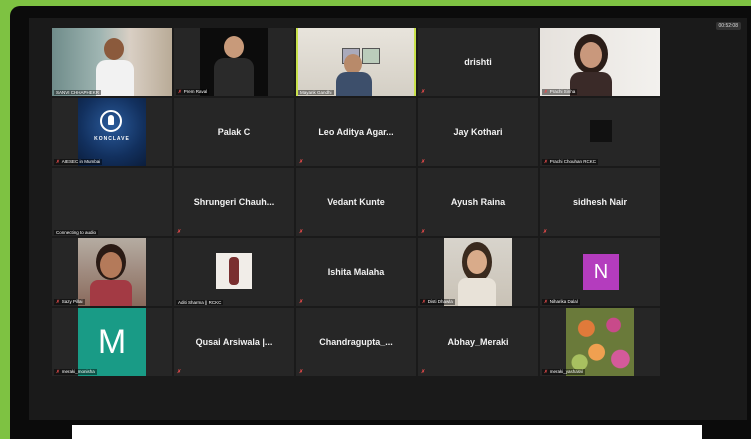  What do you see at coordinates (560, 92) in the screenshot?
I see `participant-name-label: ✗ Prachi Sinha` at bounding box center [560, 92].